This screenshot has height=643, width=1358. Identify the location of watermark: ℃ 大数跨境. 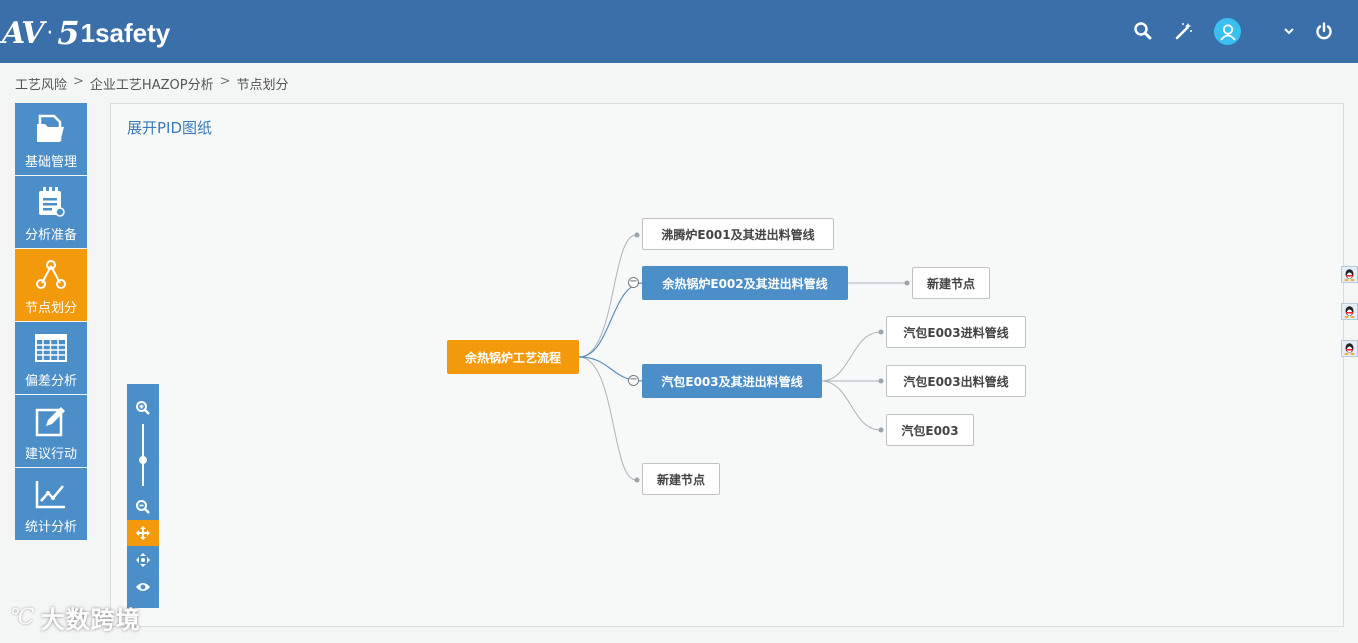
(75, 617).